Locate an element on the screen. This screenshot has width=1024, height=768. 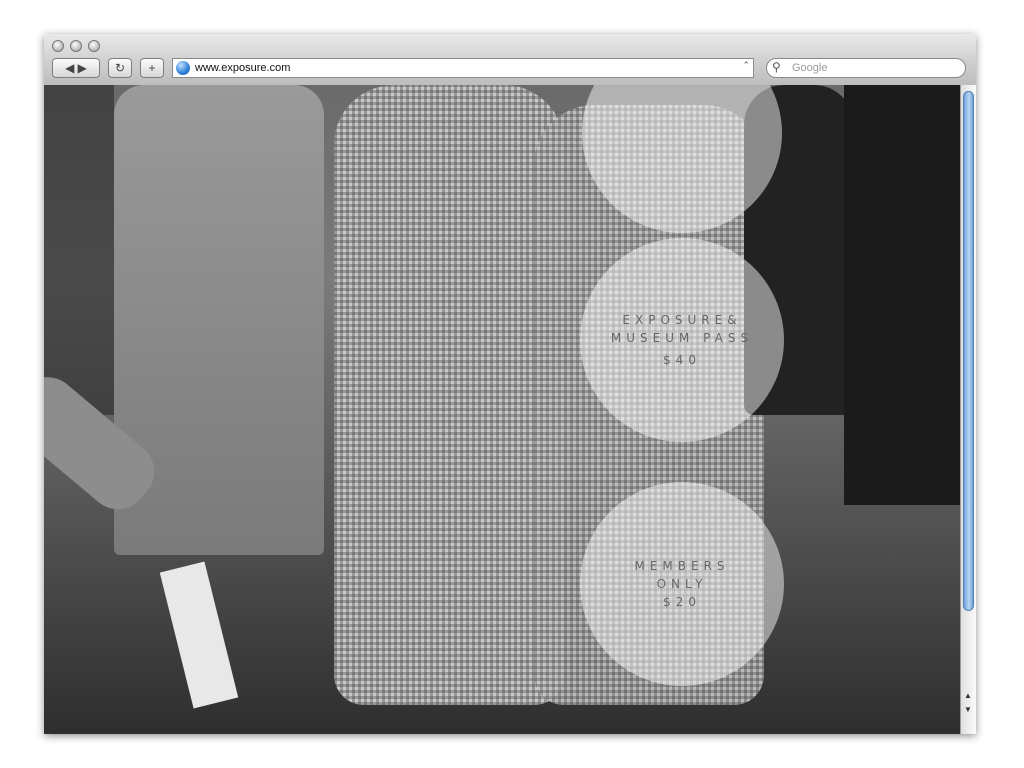
pass-price-circle: EXPOSURE& MUSEUM PASS $40 is located at coordinates (682, 340).